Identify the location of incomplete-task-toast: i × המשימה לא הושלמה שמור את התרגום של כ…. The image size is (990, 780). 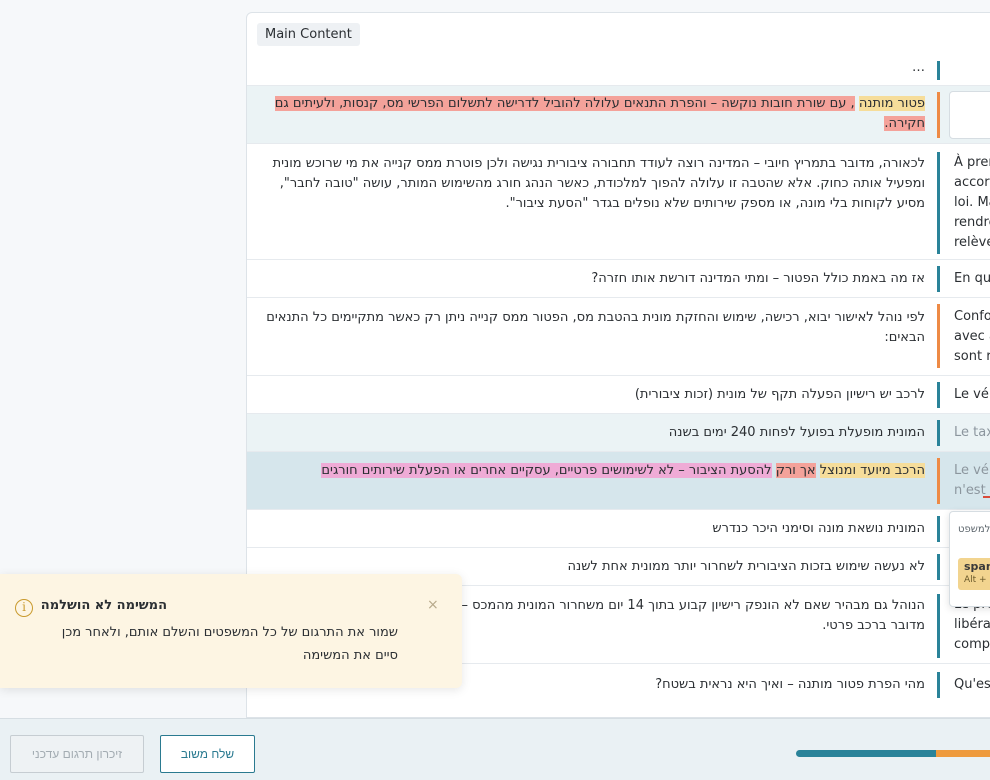
(231, 631).